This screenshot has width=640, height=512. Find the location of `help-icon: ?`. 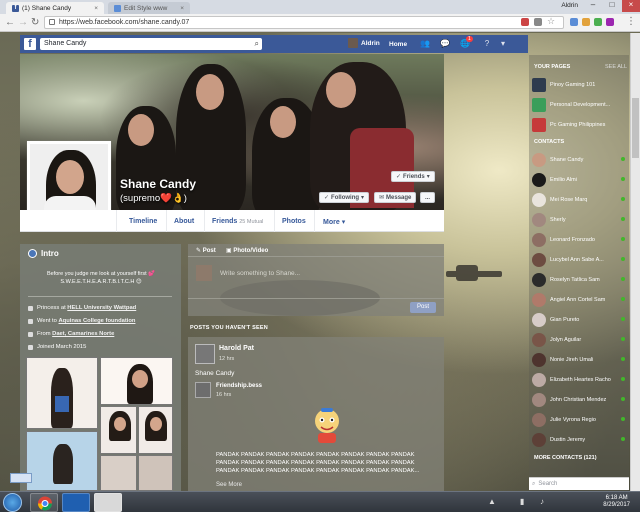

help-icon: ? is located at coordinates (487, 44).